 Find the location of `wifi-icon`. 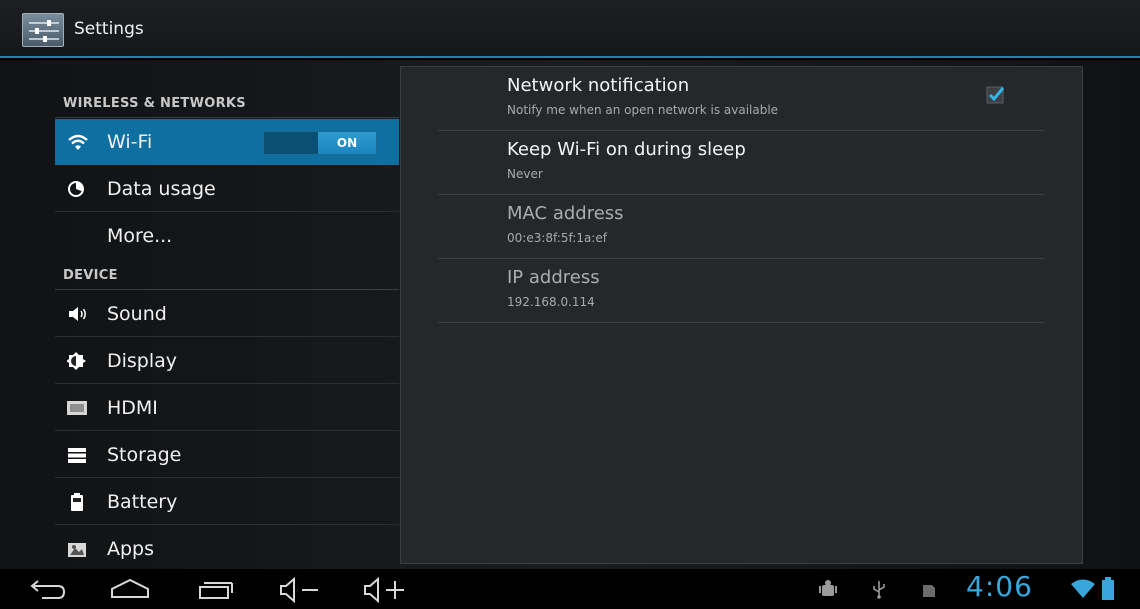

wifi-icon is located at coordinates (78, 142).